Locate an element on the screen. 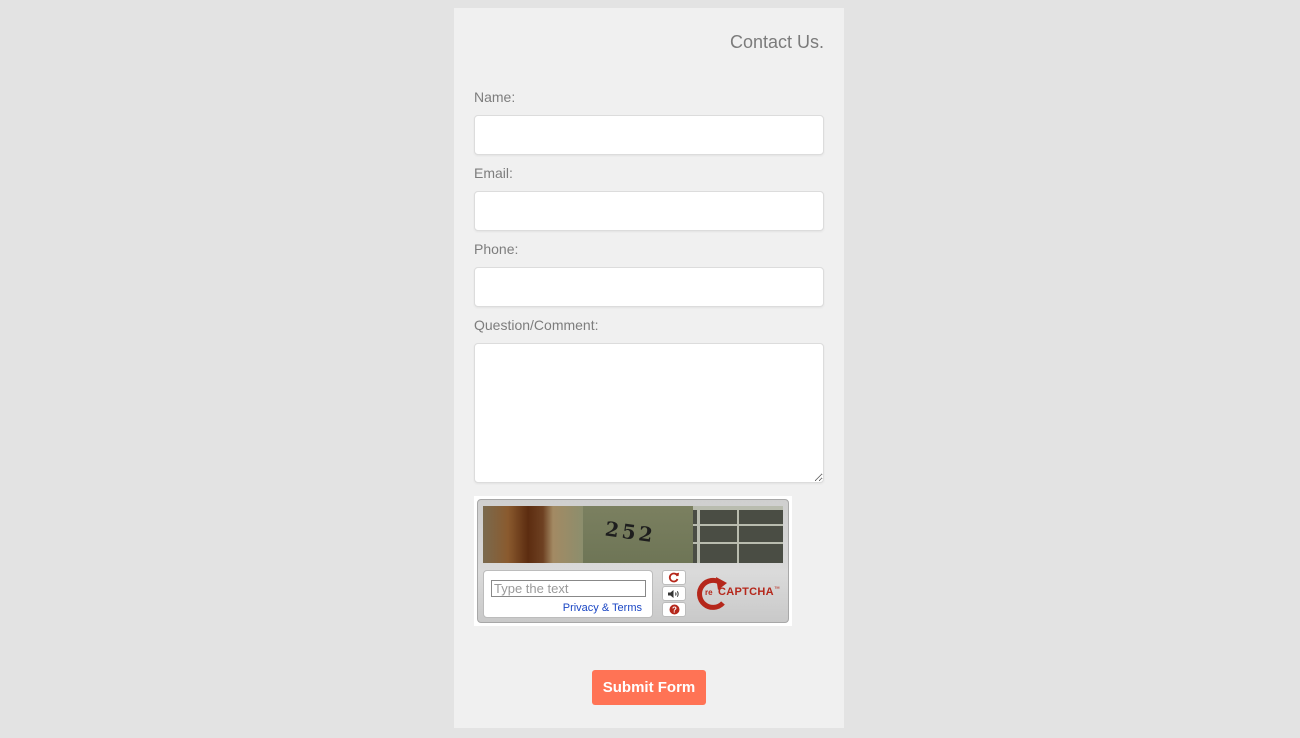 This screenshot has width=1300, height=738. email-field is located at coordinates (649, 211).